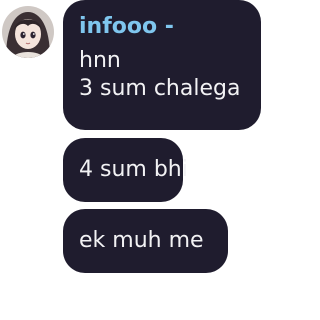 This screenshot has height=320, width=320. What do you see at coordinates (133, 169) in the screenshot?
I see `message-text: 4 sum bhi` at bounding box center [133, 169].